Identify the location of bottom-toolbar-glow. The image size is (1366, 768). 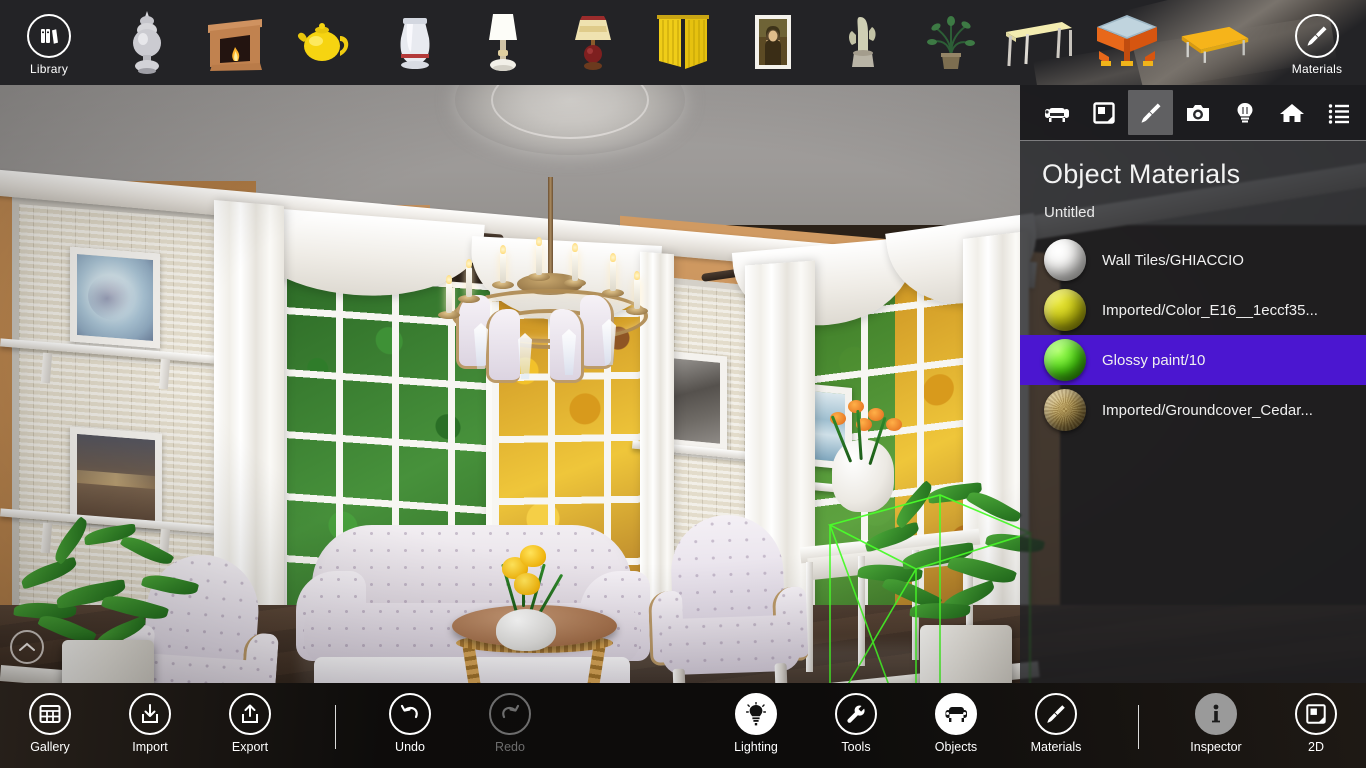
(683, 725).